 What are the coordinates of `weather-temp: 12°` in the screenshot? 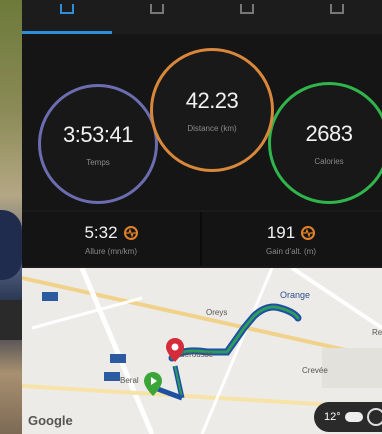 It's located at (332, 417).